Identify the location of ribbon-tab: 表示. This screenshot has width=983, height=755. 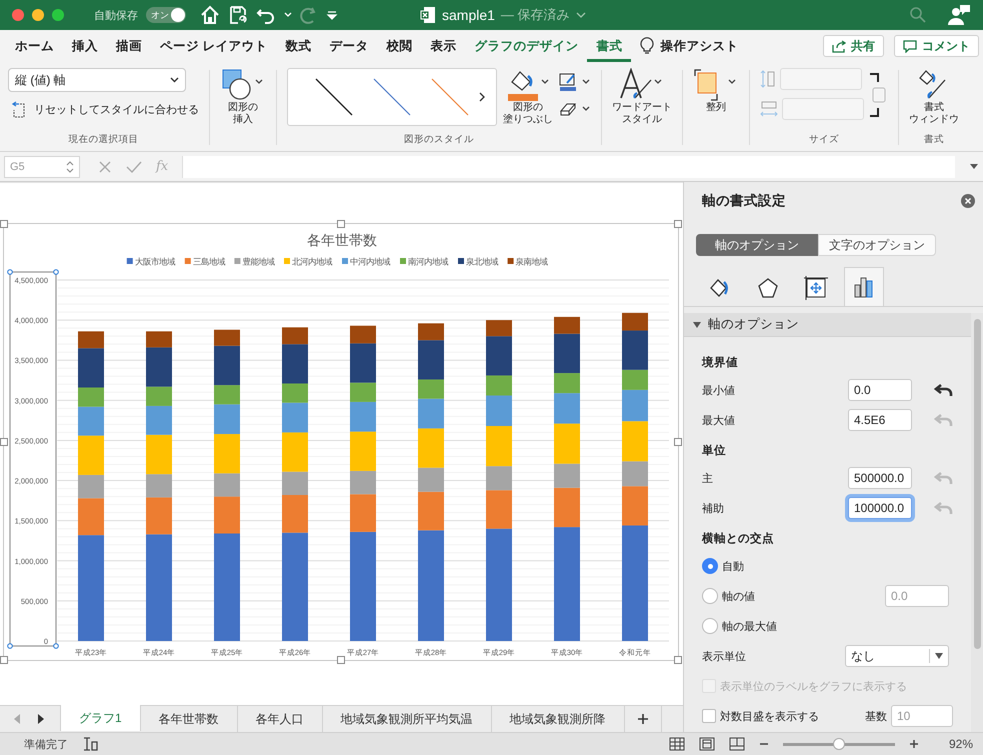
(443, 46).